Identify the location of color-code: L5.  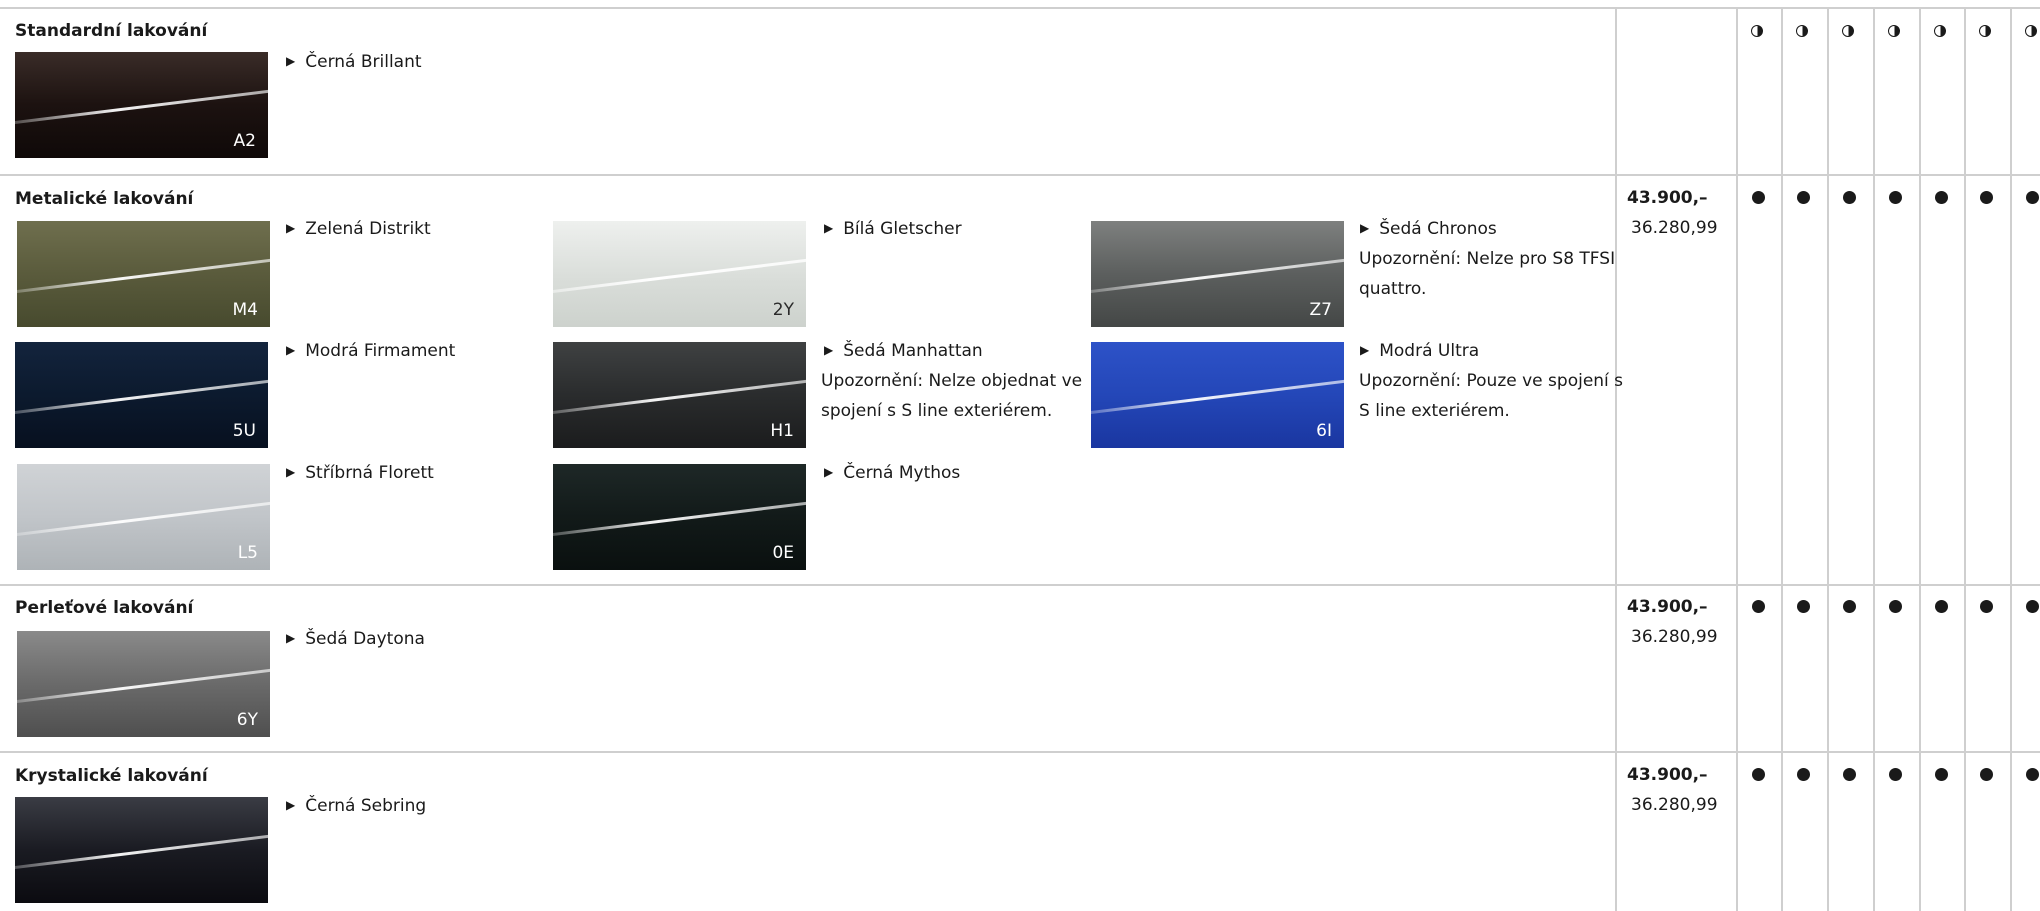
(247, 553).